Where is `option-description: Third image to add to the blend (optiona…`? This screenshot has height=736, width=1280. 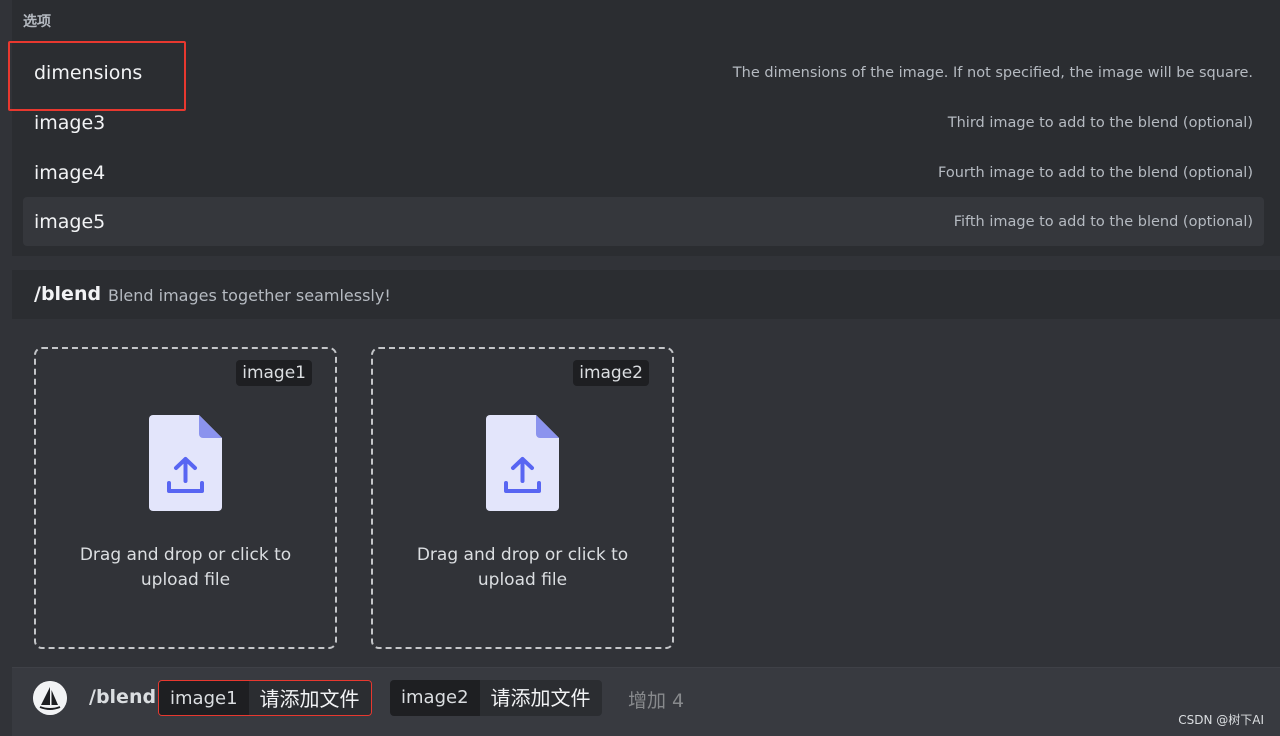
option-description: Third image to add to the blend (optiona… is located at coordinates (1100, 123).